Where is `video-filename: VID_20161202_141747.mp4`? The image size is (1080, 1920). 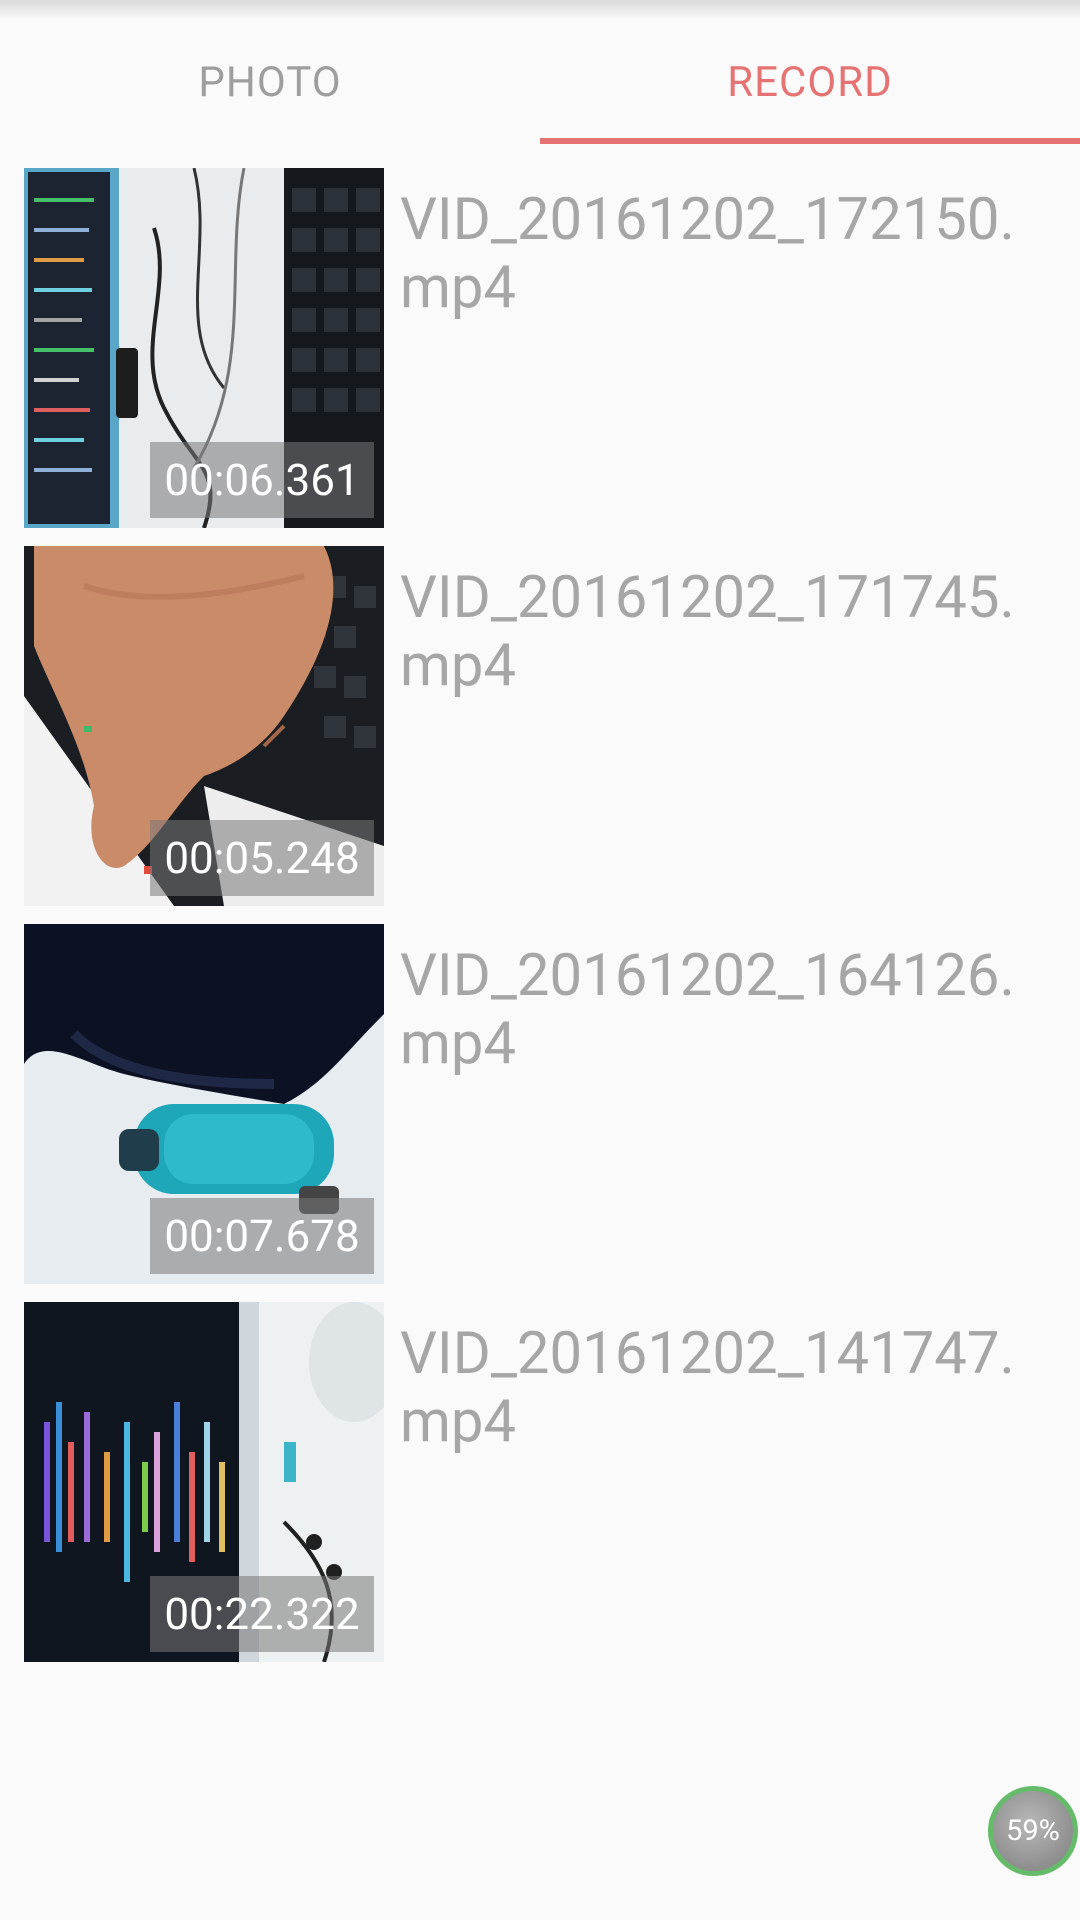
video-filename: VID_20161202_141747.mp4 is located at coordinates (730, 1388).